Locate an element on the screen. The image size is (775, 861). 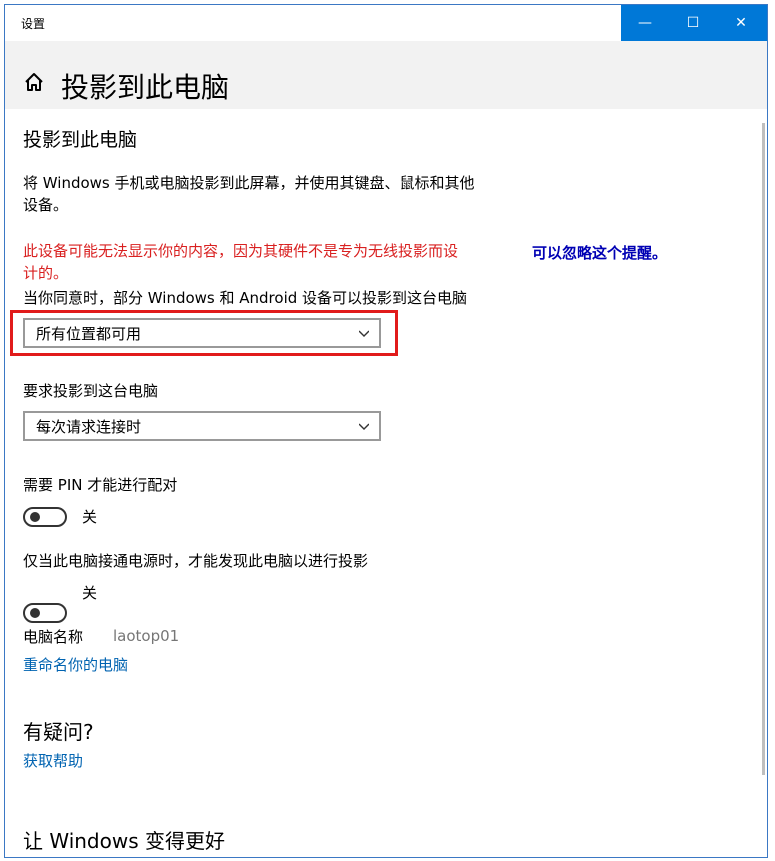
page-header: 投影到此电脑 is located at coordinates (386, 75).